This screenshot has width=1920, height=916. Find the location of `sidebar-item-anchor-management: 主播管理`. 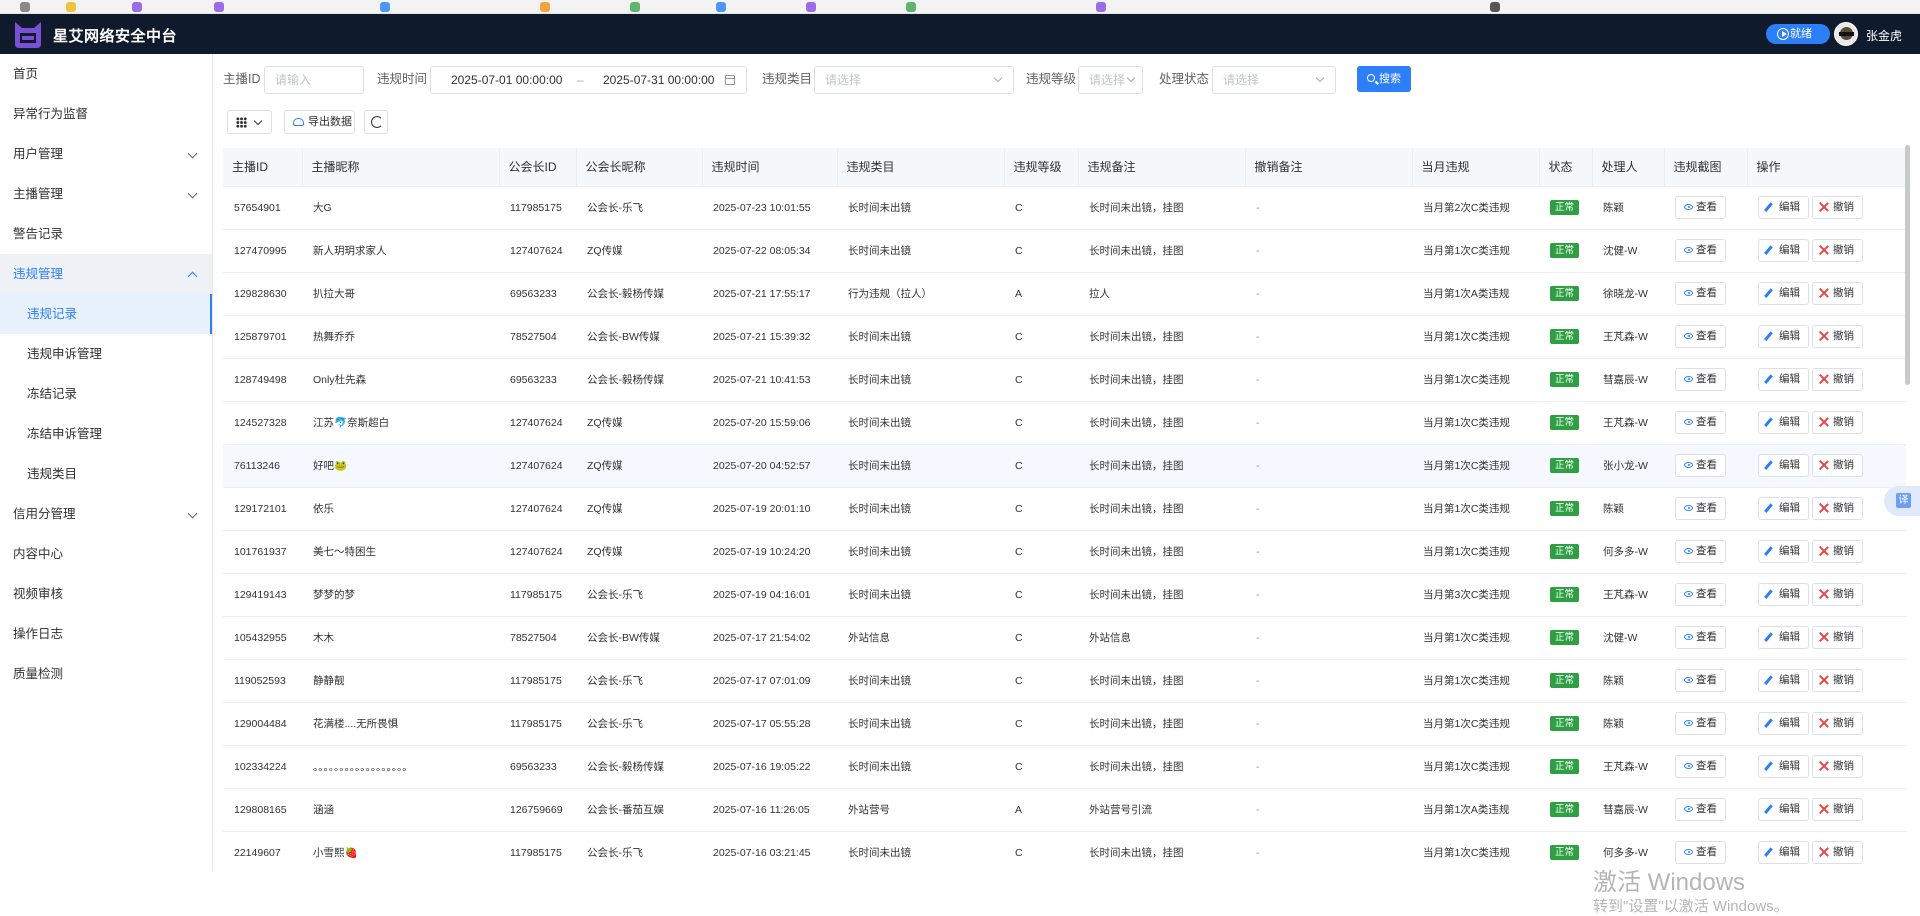

sidebar-item-anchor-management: 主播管理 is located at coordinates (106, 194).